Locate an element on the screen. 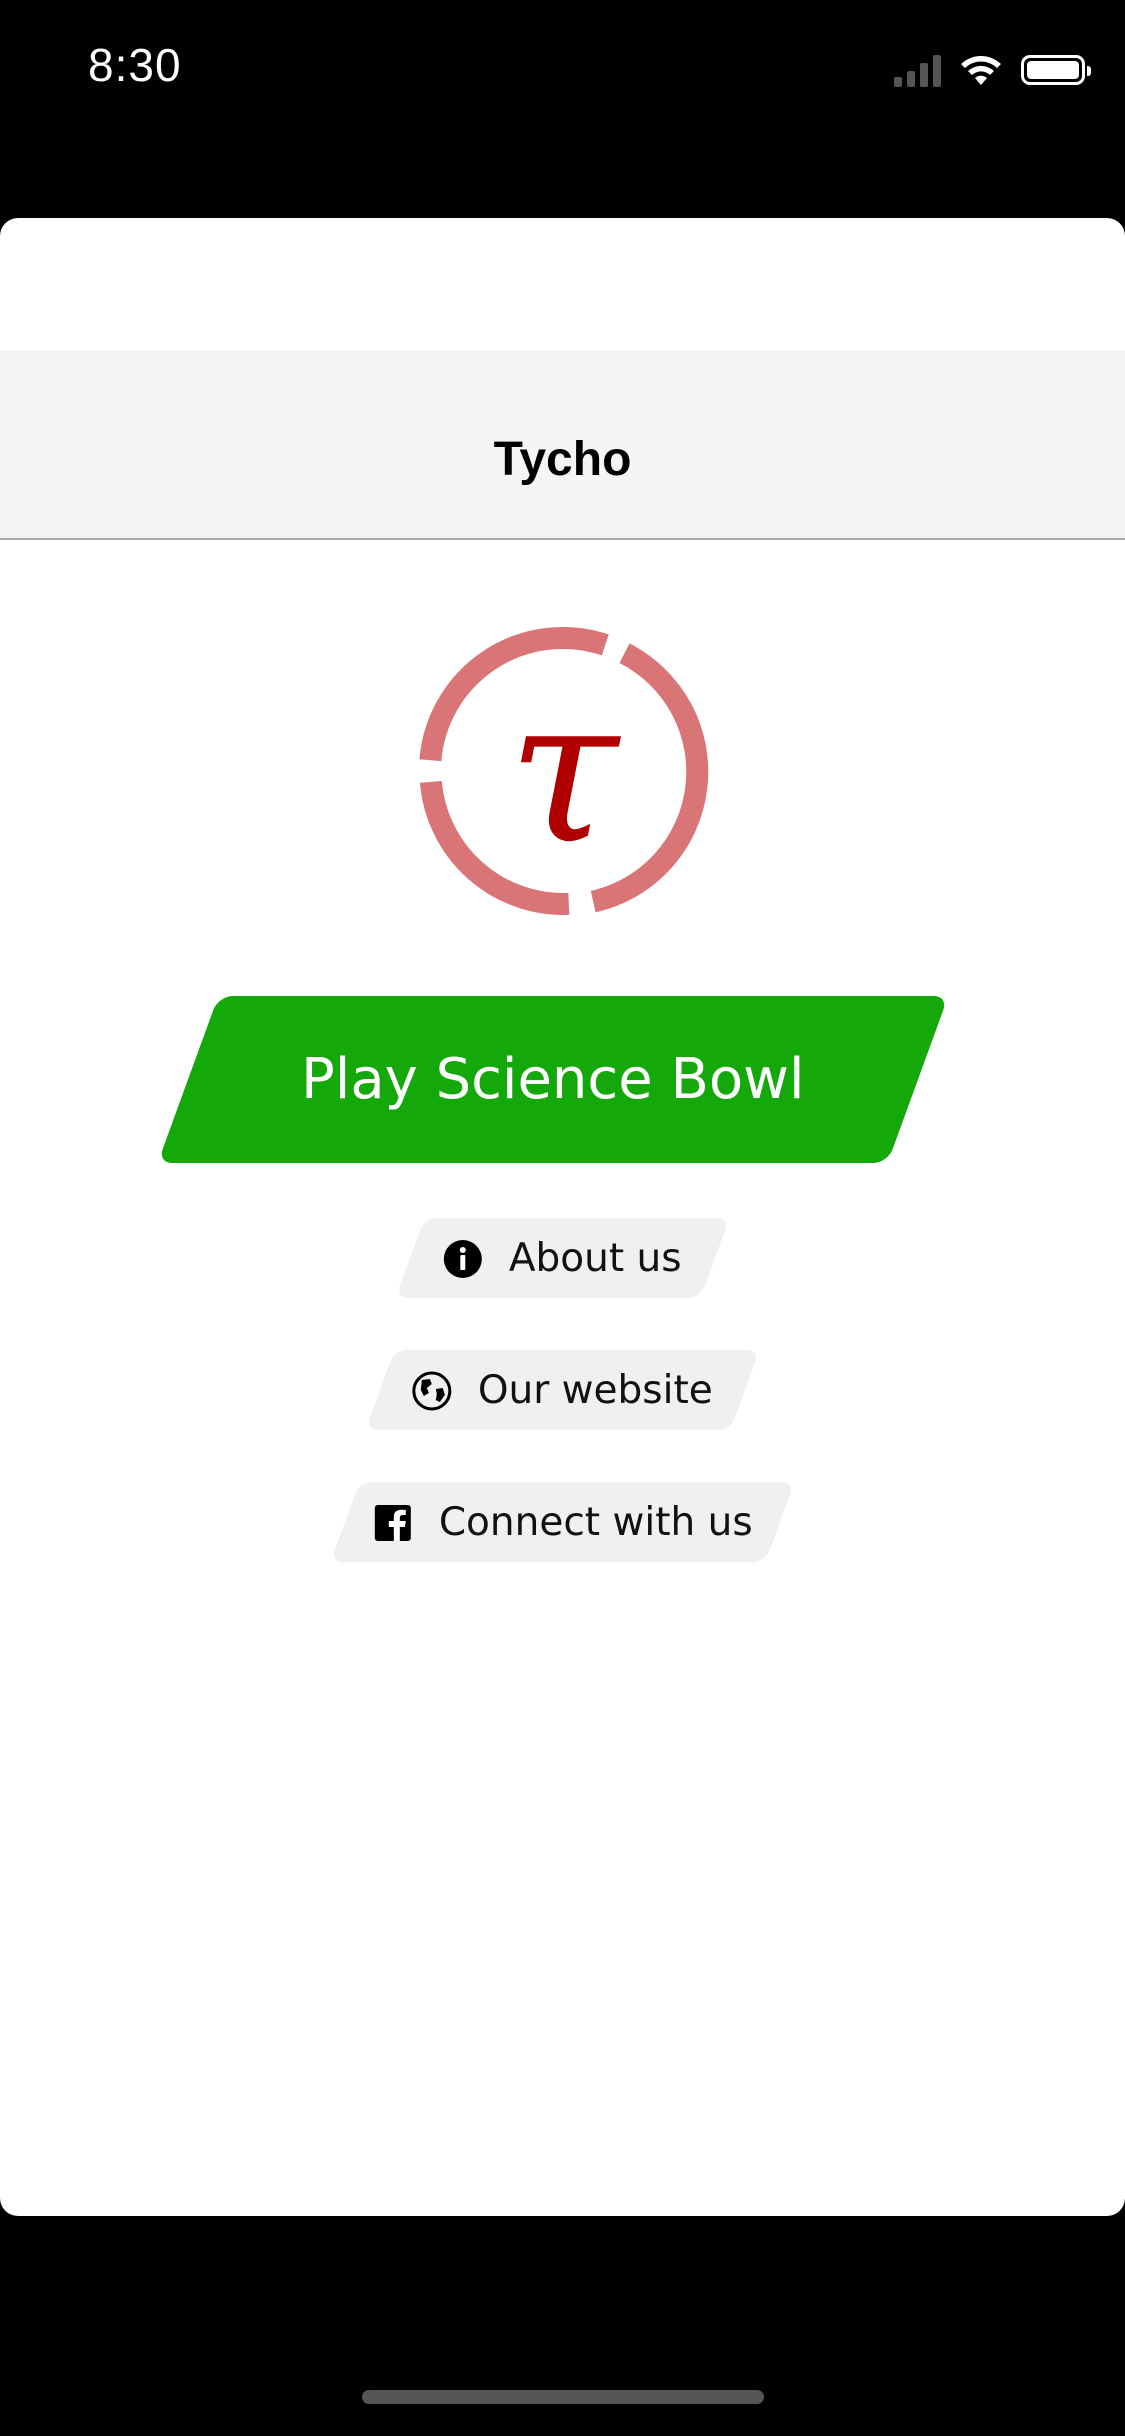  our-website-label: Our website is located at coordinates (595, 1390).